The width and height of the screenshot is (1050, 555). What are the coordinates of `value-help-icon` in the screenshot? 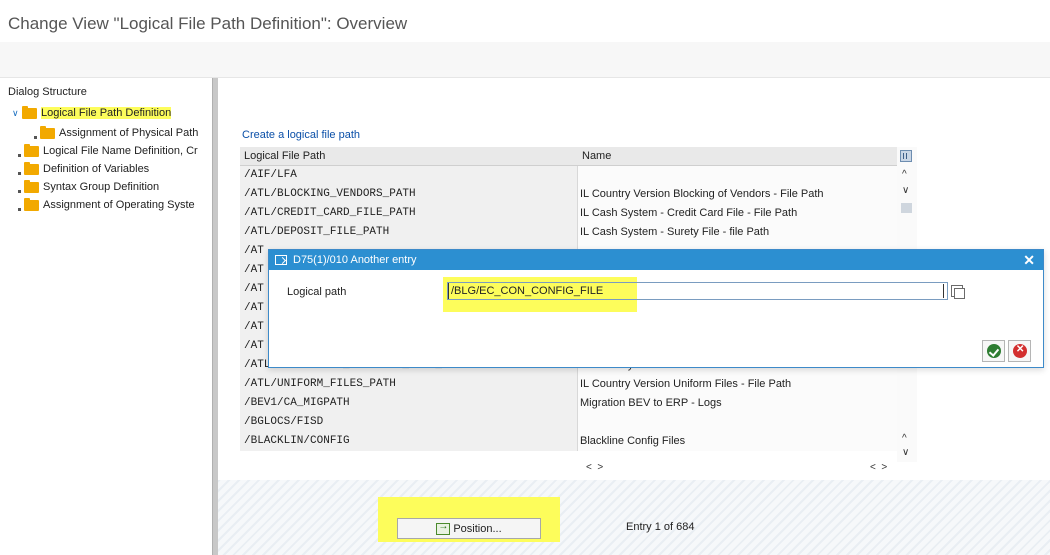 It's located at (957, 291).